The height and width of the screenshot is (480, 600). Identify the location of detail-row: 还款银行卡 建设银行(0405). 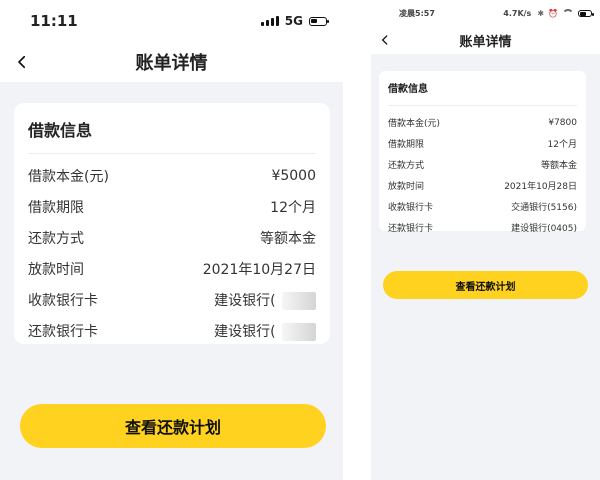
(482, 227).